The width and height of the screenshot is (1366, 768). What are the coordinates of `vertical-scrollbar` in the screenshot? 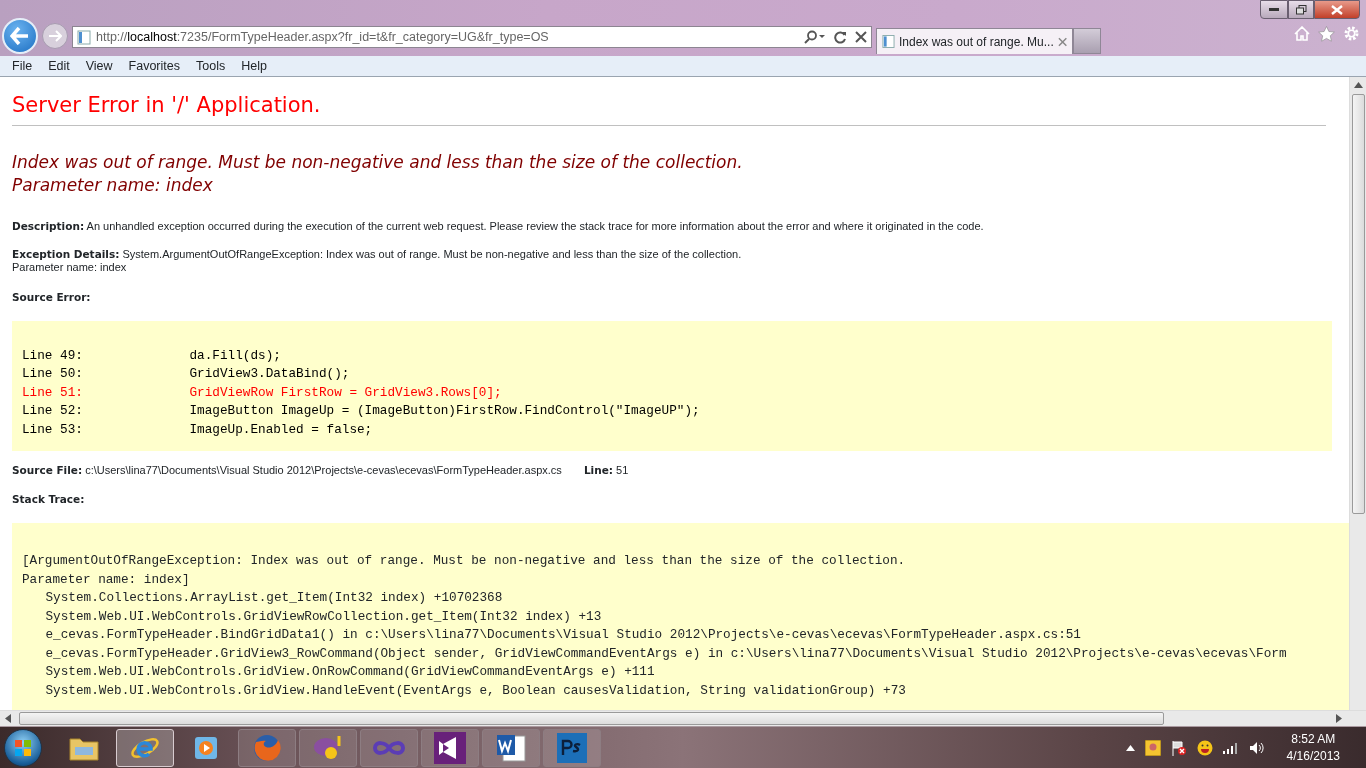 It's located at (1357, 393).